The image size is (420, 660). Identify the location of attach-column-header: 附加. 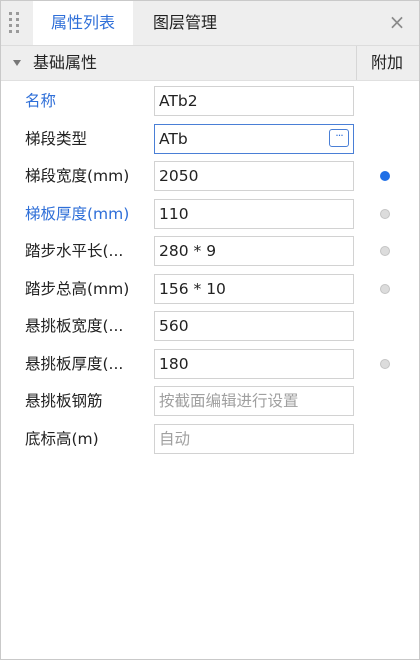
(386, 62).